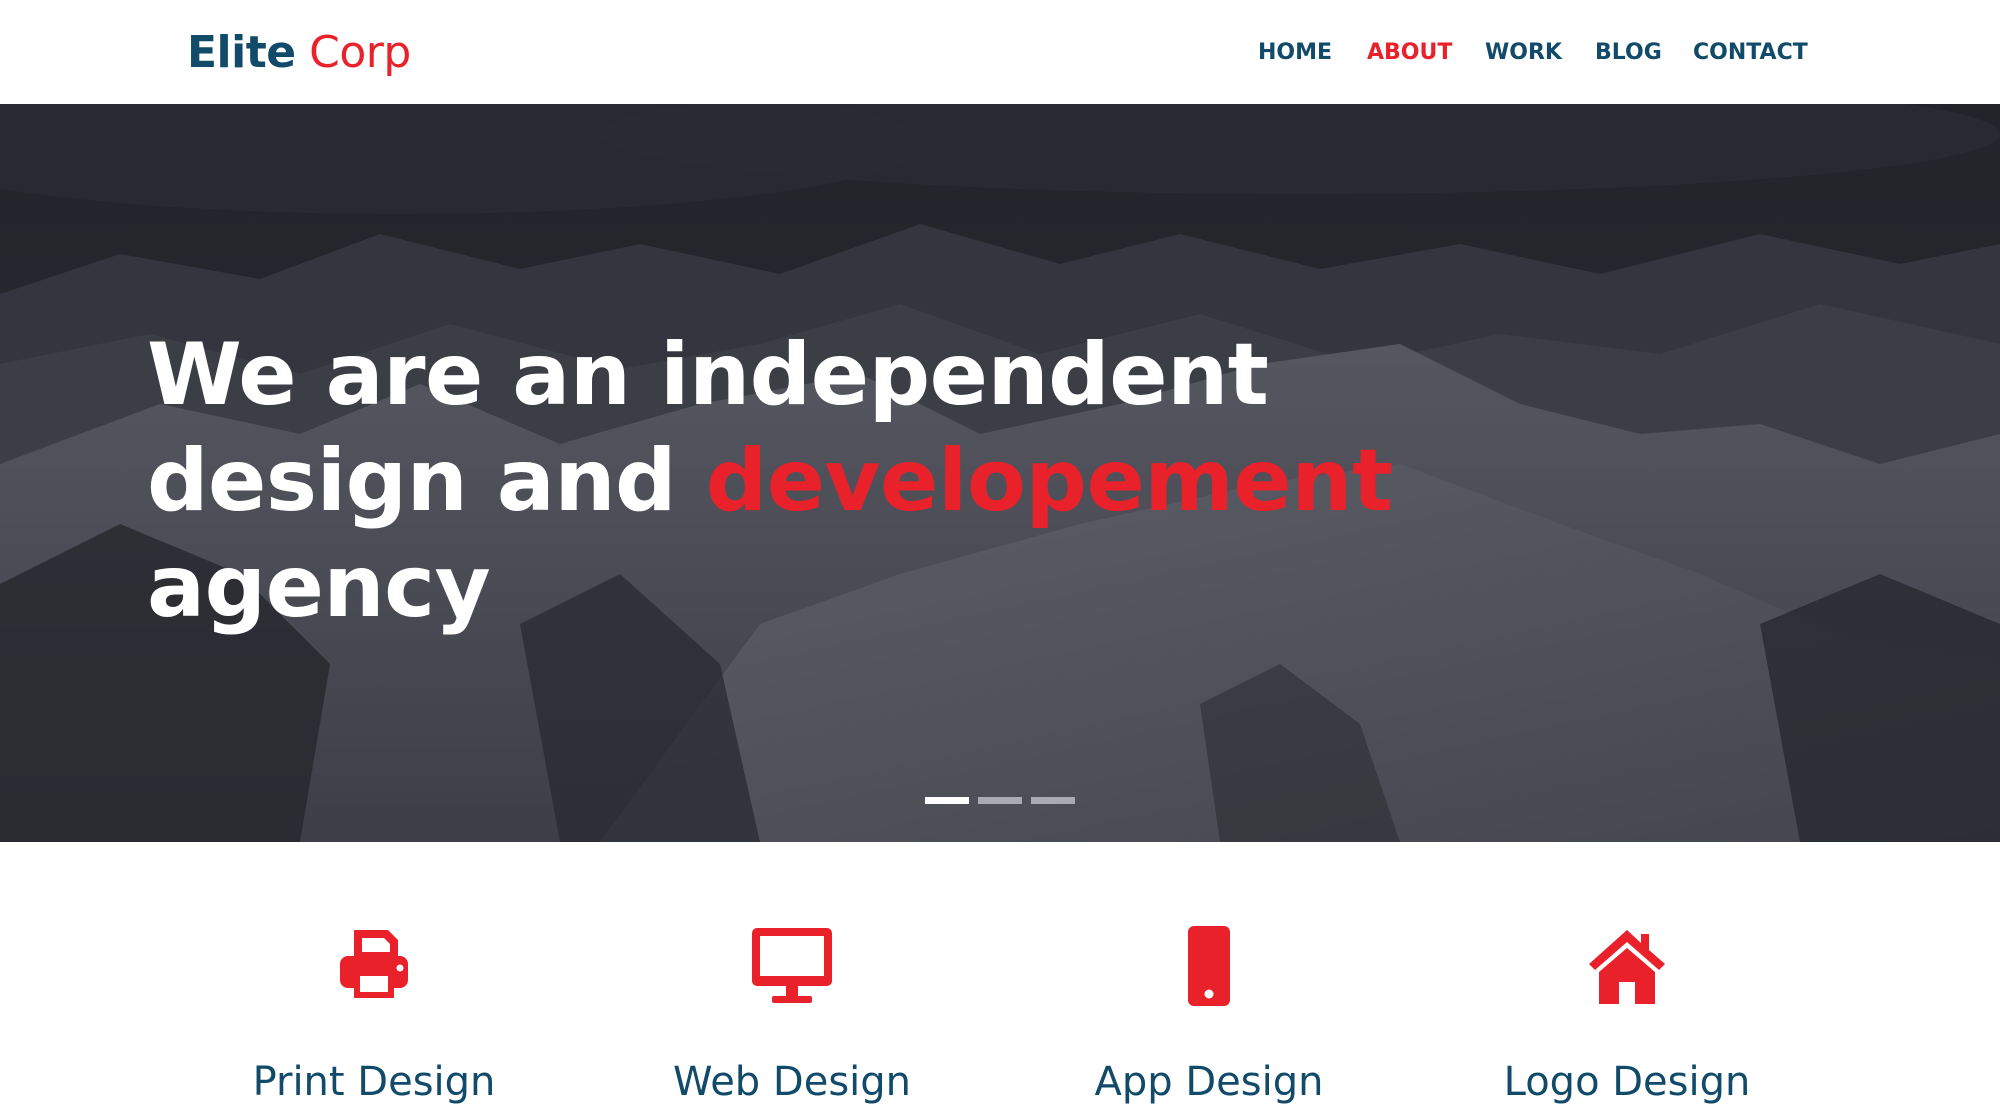 The height and width of the screenshot is (1116, 2000). What do you see at coordinates (1627, 1019) in the screenshot?
I see `service-logo-design: Logo Design` at bounding box center [1627, 1019].